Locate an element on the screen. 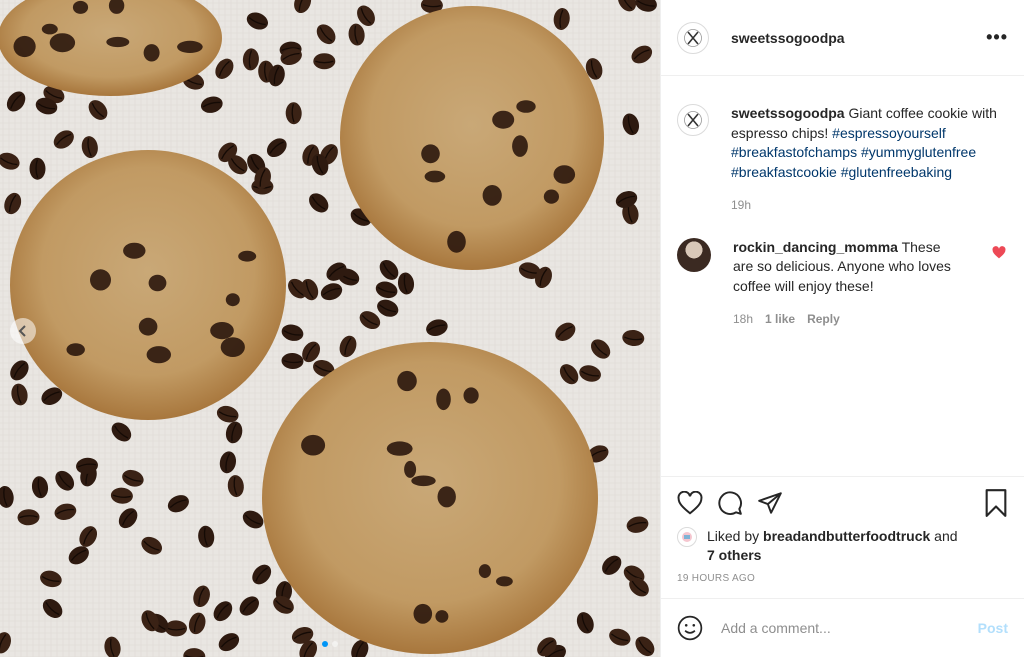 The height and width of the screenshot is (657, 1024). emoji-icon is located at coordinates (690, 628).